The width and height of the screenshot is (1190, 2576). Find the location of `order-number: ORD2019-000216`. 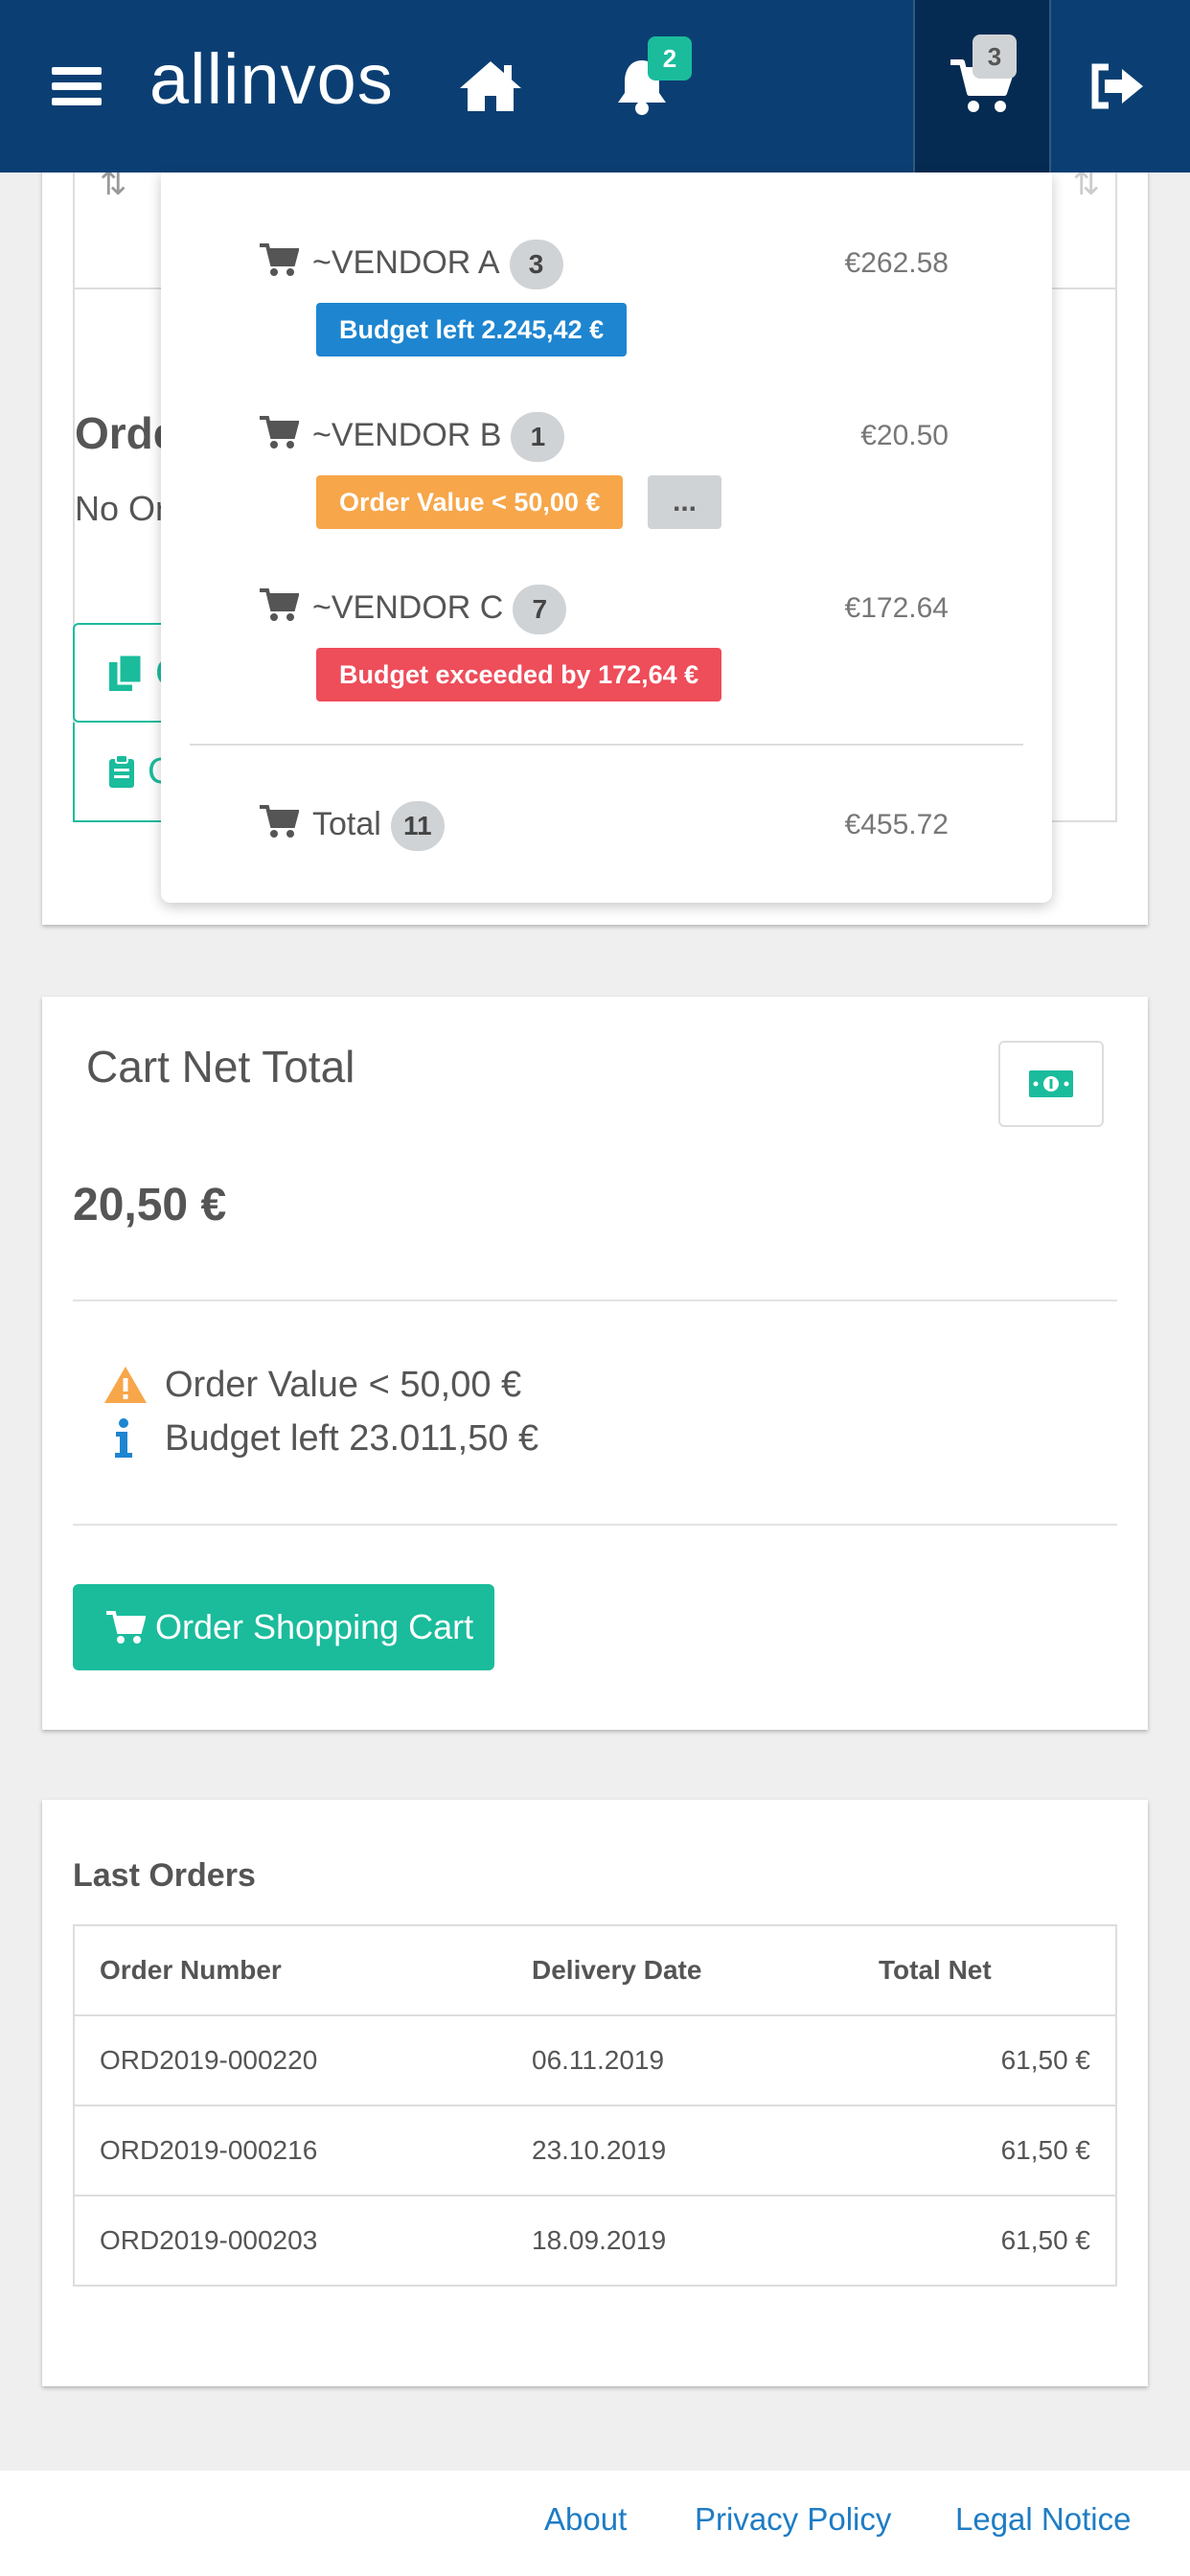

order-number: ORD2019-000216 is located at coordinates (290, 2150).